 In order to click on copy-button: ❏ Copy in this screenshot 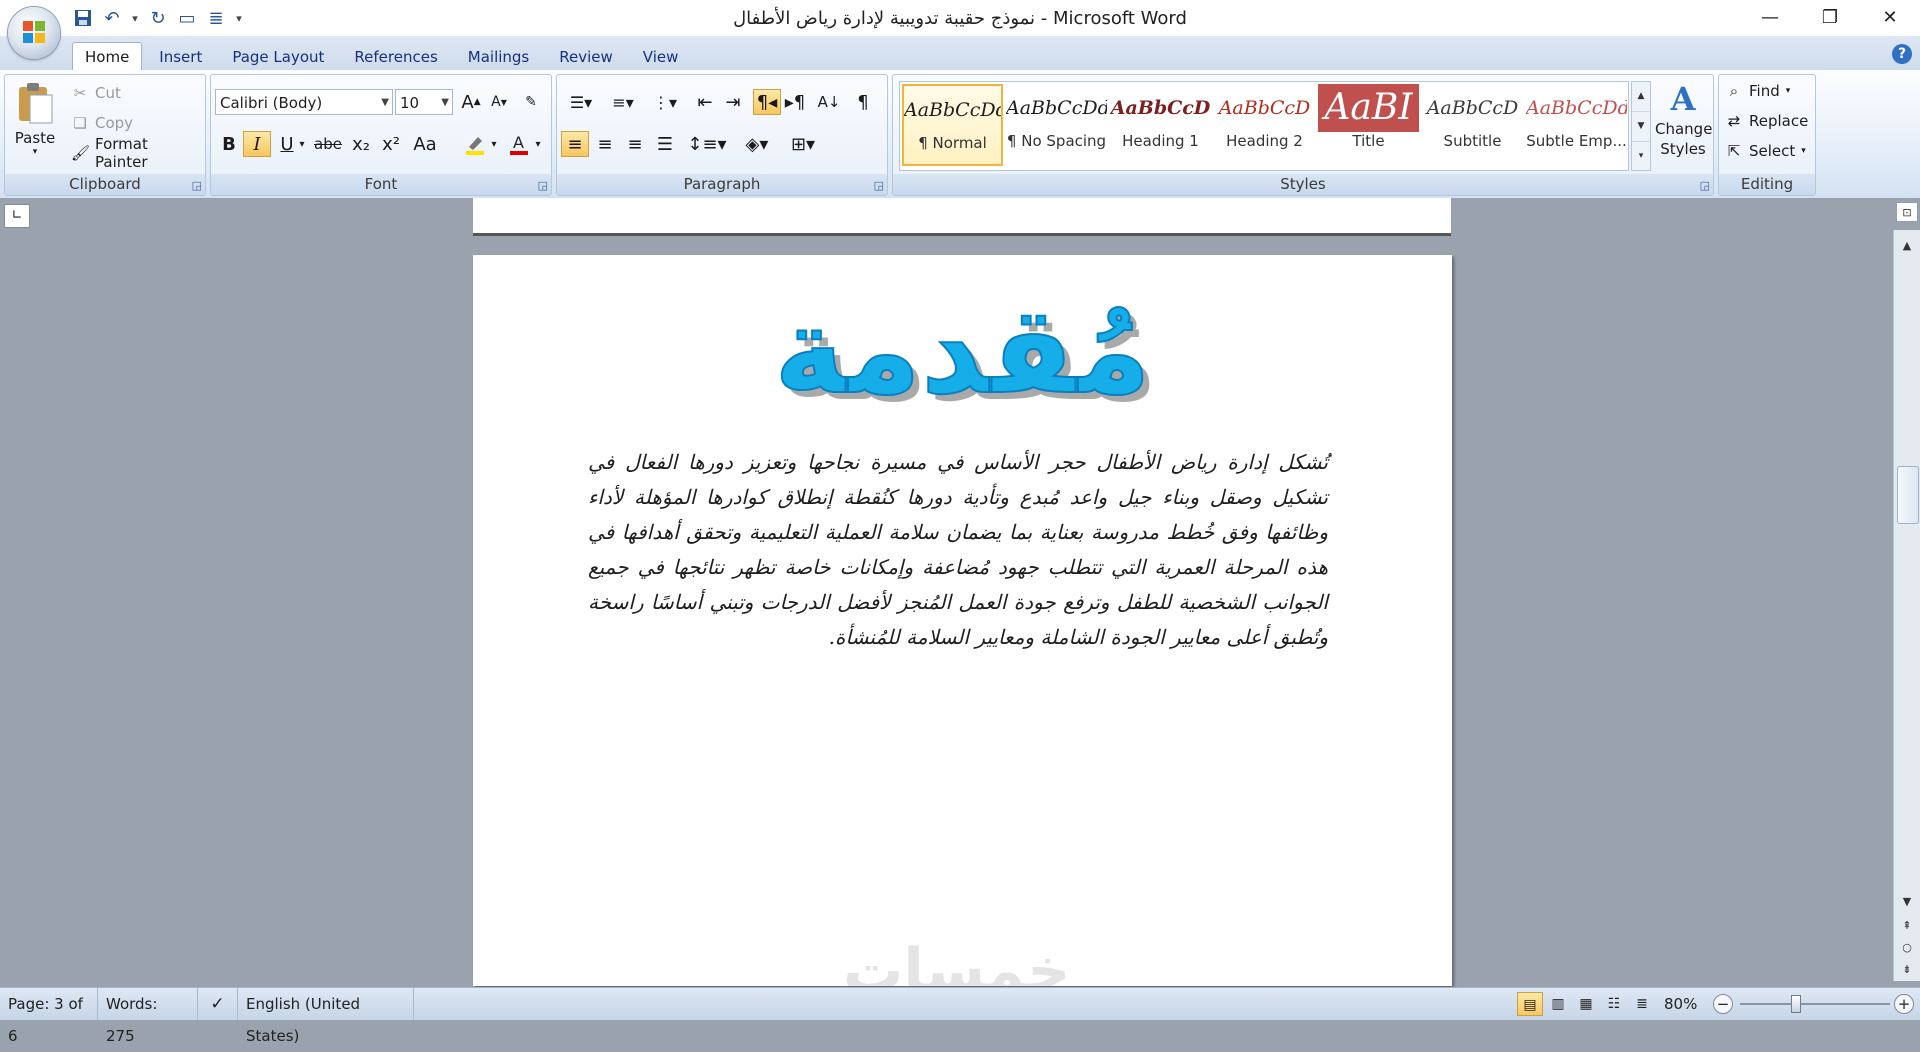, I will do `click(102, 123)`.